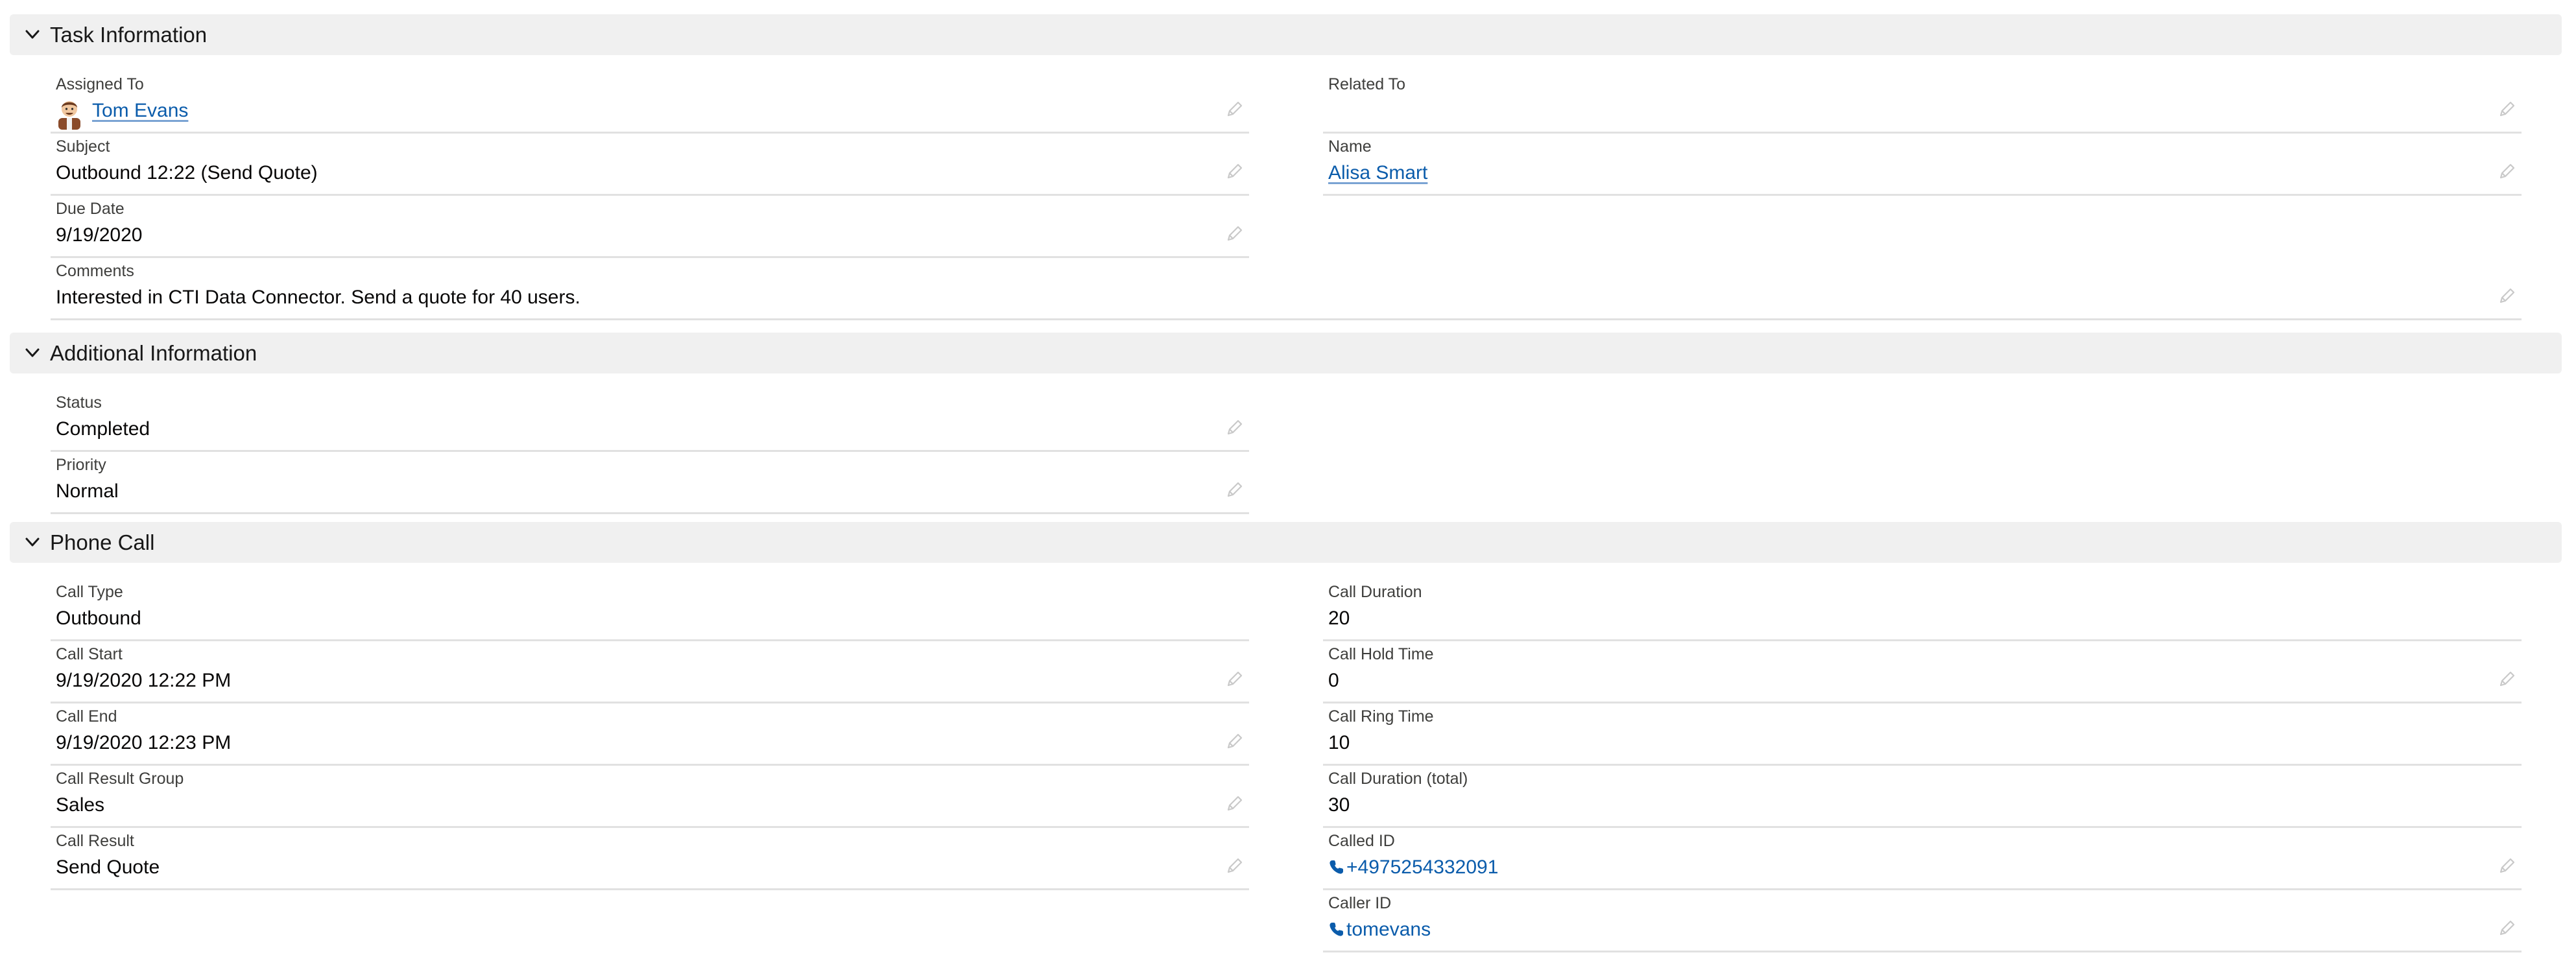  I want to click on assigned-to-link: Tom Evans, so click(140, 111).